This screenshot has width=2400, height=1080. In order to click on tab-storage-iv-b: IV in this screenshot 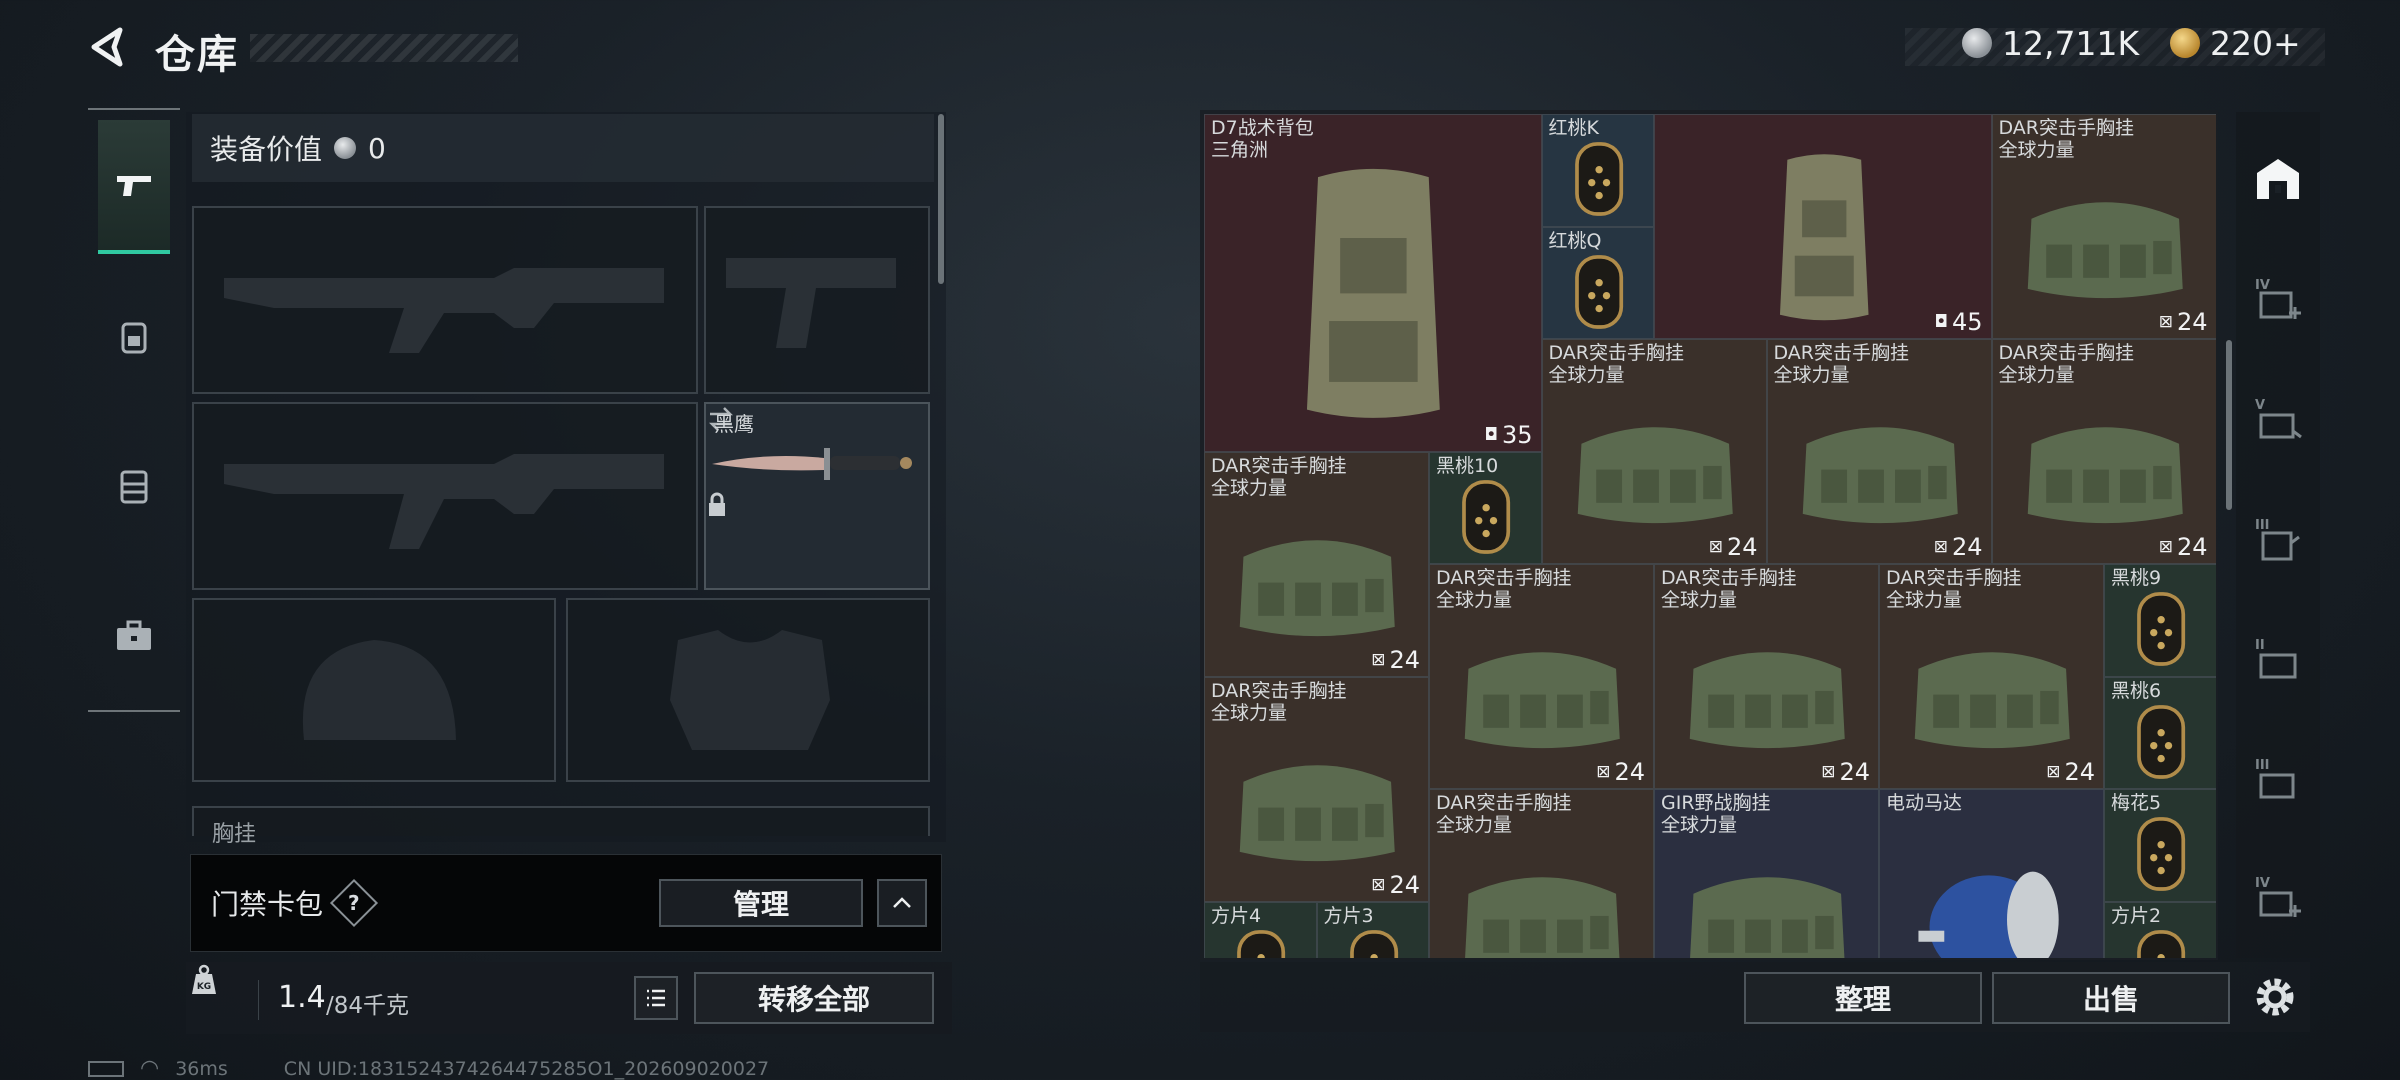, I will do `click(2278, 898)`.